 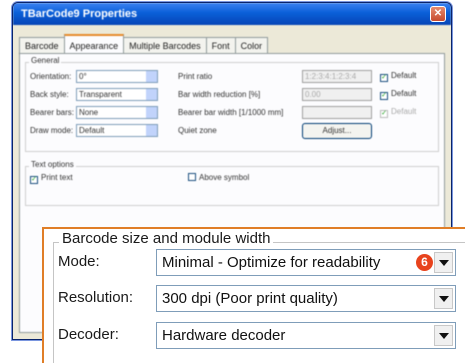 I want to click on back-style-label: Back style:, so click(x=49, y=94).